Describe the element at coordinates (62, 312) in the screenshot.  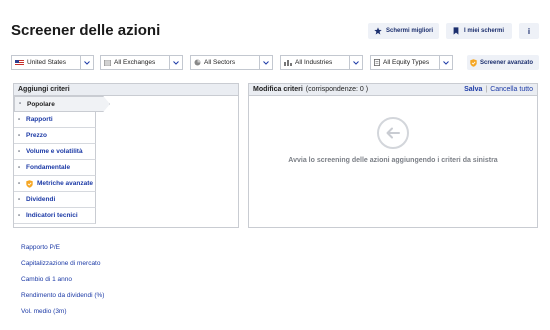
I see `criteria-item-avg-volume: Vol. medio (3m)` at that location.